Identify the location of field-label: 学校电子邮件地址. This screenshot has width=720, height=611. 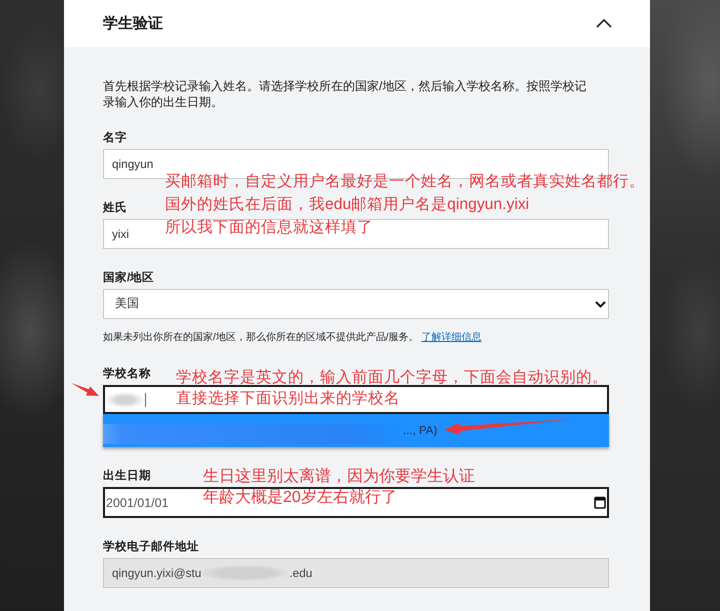
(151, 547).